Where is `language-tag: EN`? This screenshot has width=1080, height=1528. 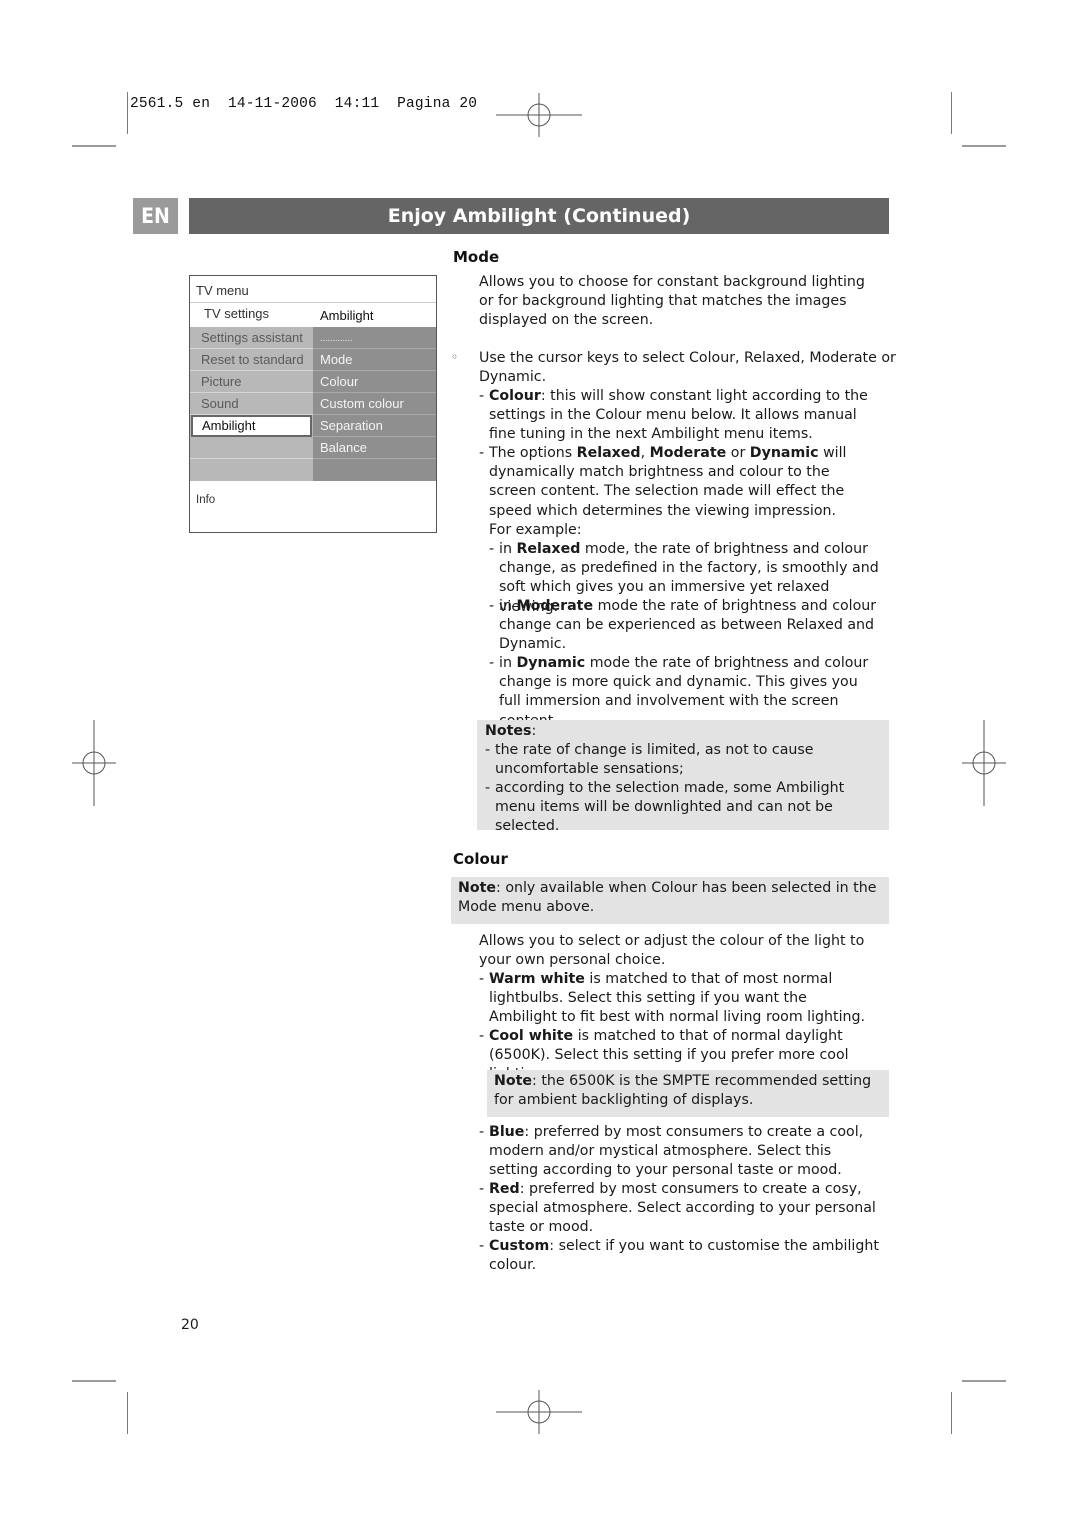
language-tag: EN is located at coordinates (155, 216).